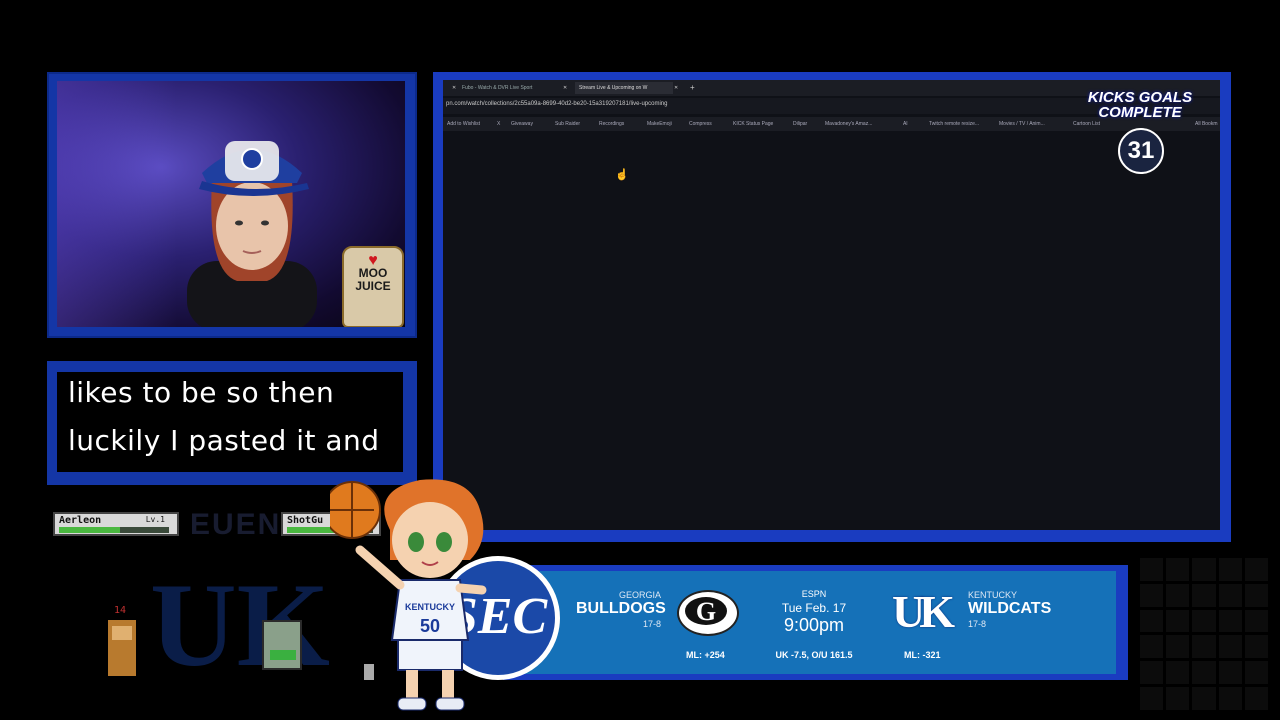 This screenshot has width=1280, height=720. I want to click on juice-label: JUICE, so click(373, 286).